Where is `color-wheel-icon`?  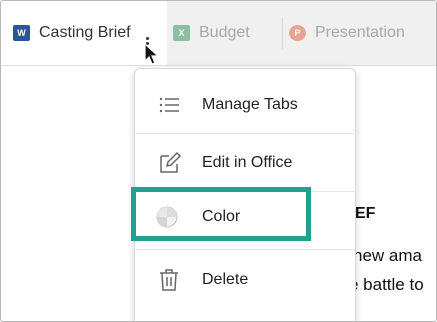
color-wheel-icon is located at coordinates (167, 217).